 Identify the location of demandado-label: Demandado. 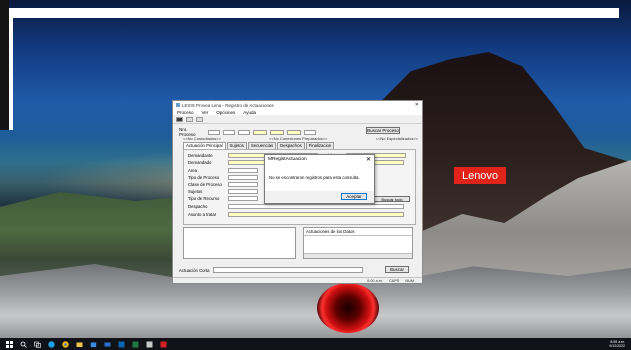
(200, 162).